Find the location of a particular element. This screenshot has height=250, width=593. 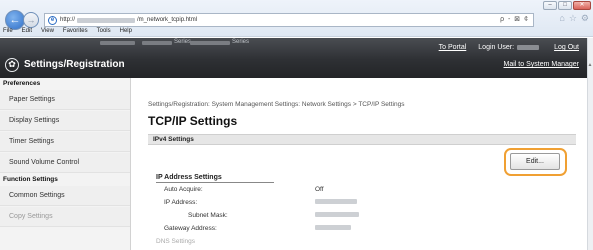

menu-bar: File Edit View Favorites Tools Help is located at coordinates (66, 32).